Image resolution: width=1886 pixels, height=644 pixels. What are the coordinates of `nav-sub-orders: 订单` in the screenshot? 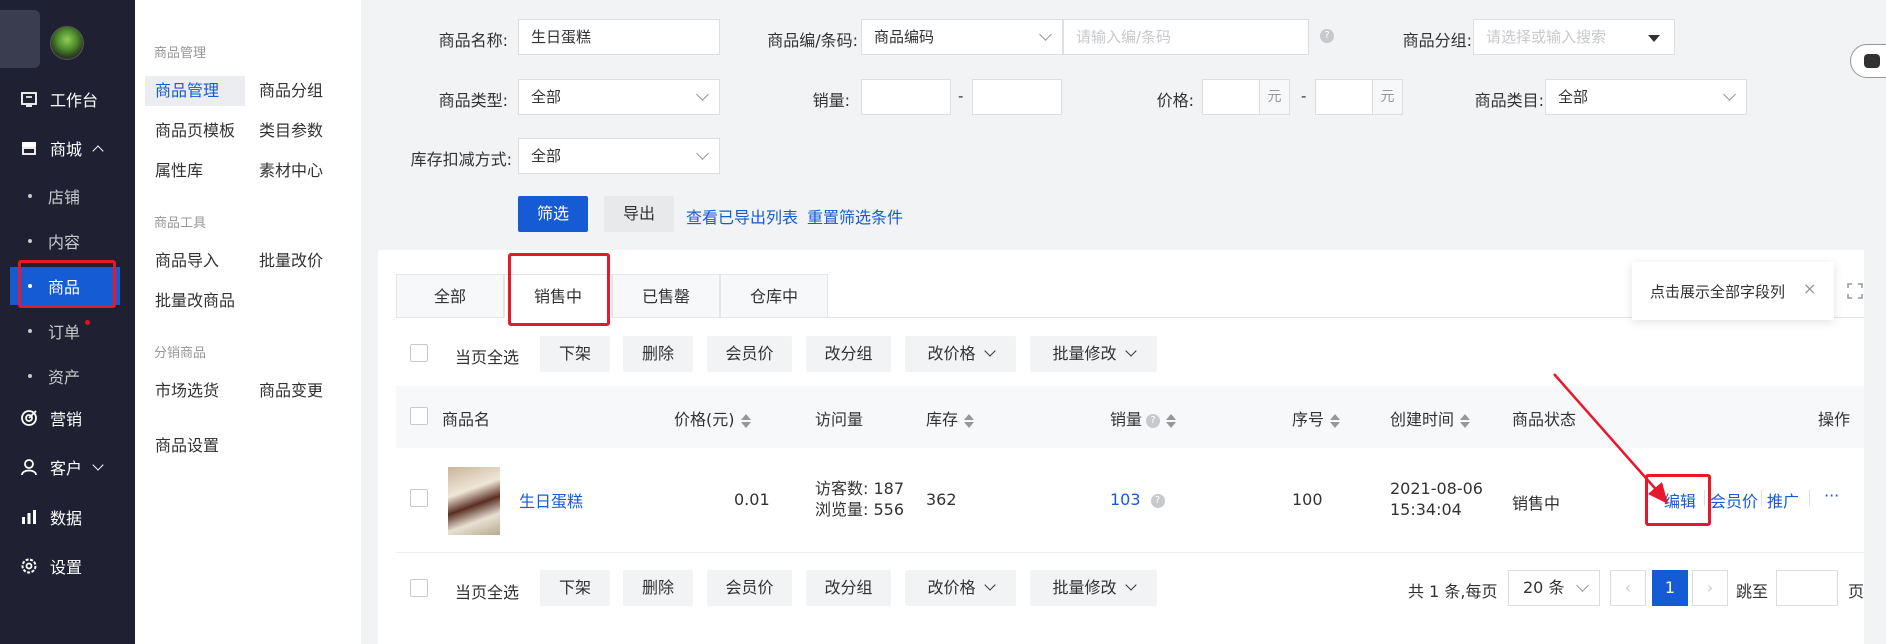 It's located at (65, 331).